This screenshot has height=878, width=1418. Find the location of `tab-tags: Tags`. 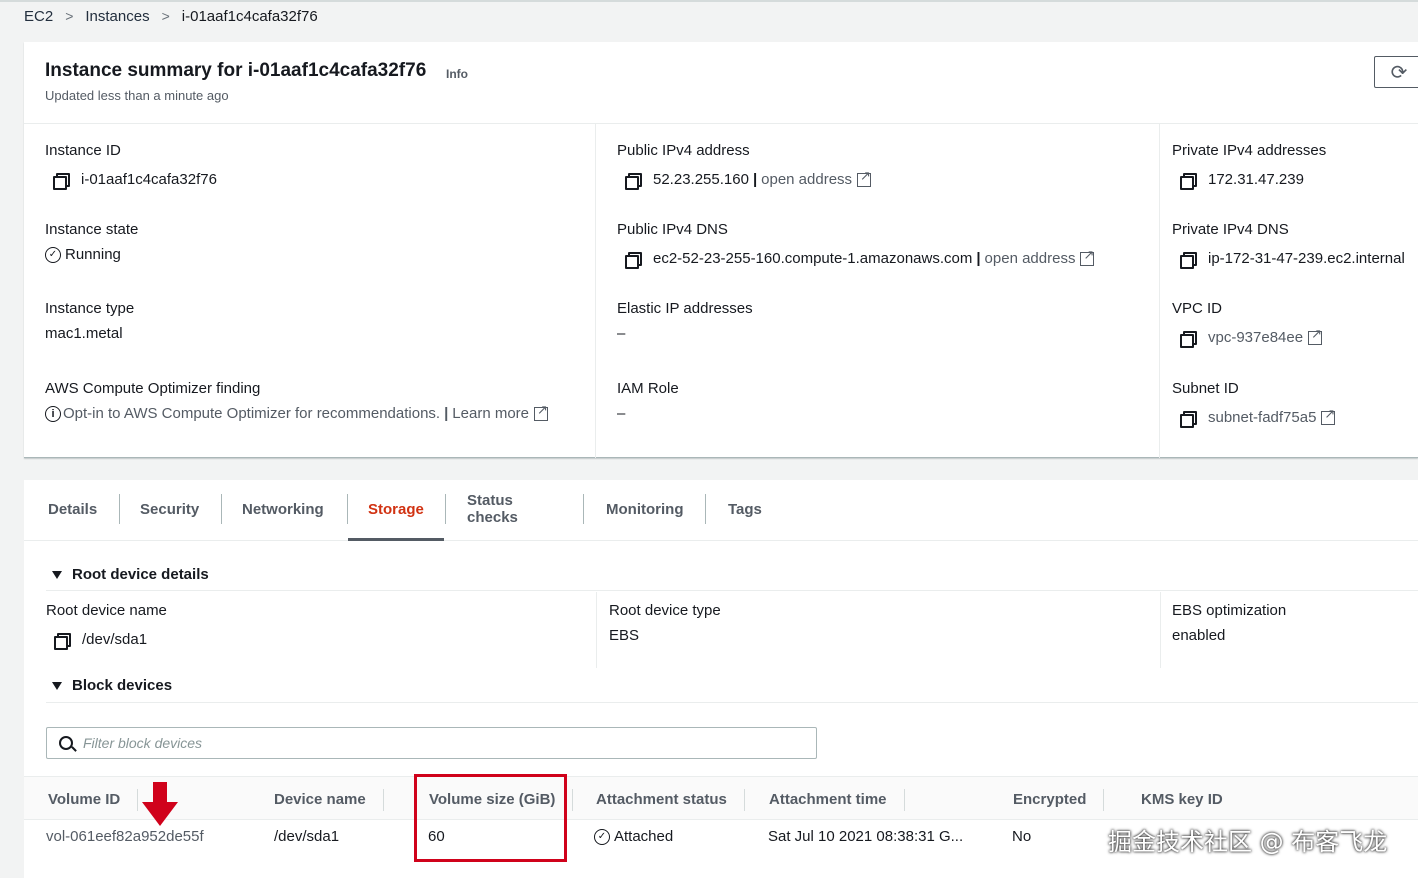

tab-tags: Tags is located at coordinates (745, 509).